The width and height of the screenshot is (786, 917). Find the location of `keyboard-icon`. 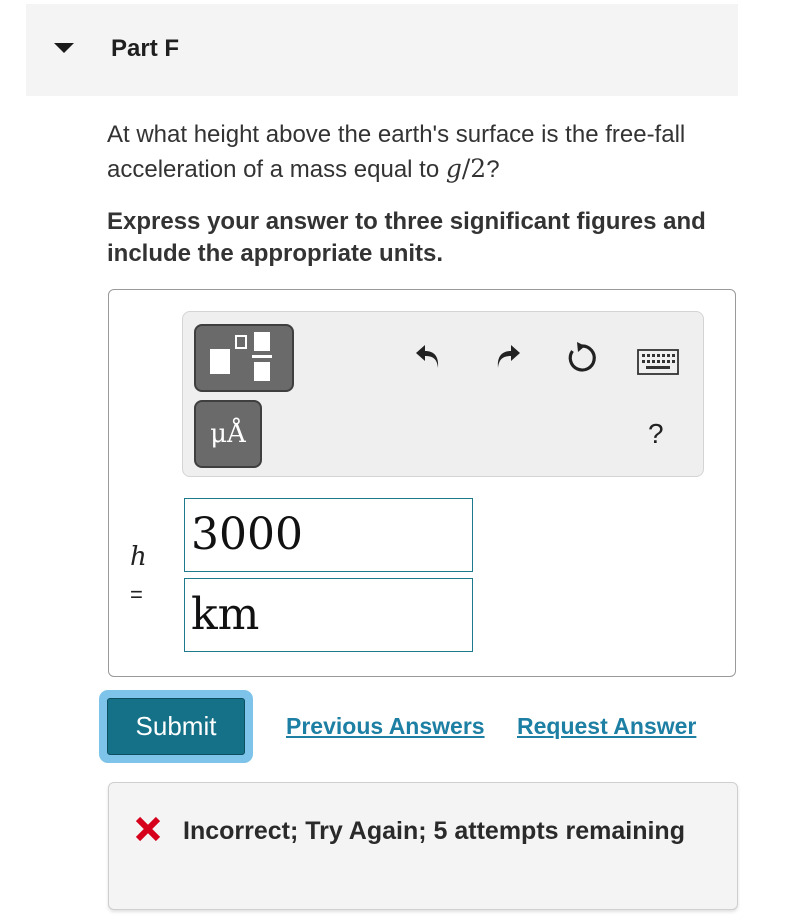

keyboard-icon is located at coordinates (658, 362).